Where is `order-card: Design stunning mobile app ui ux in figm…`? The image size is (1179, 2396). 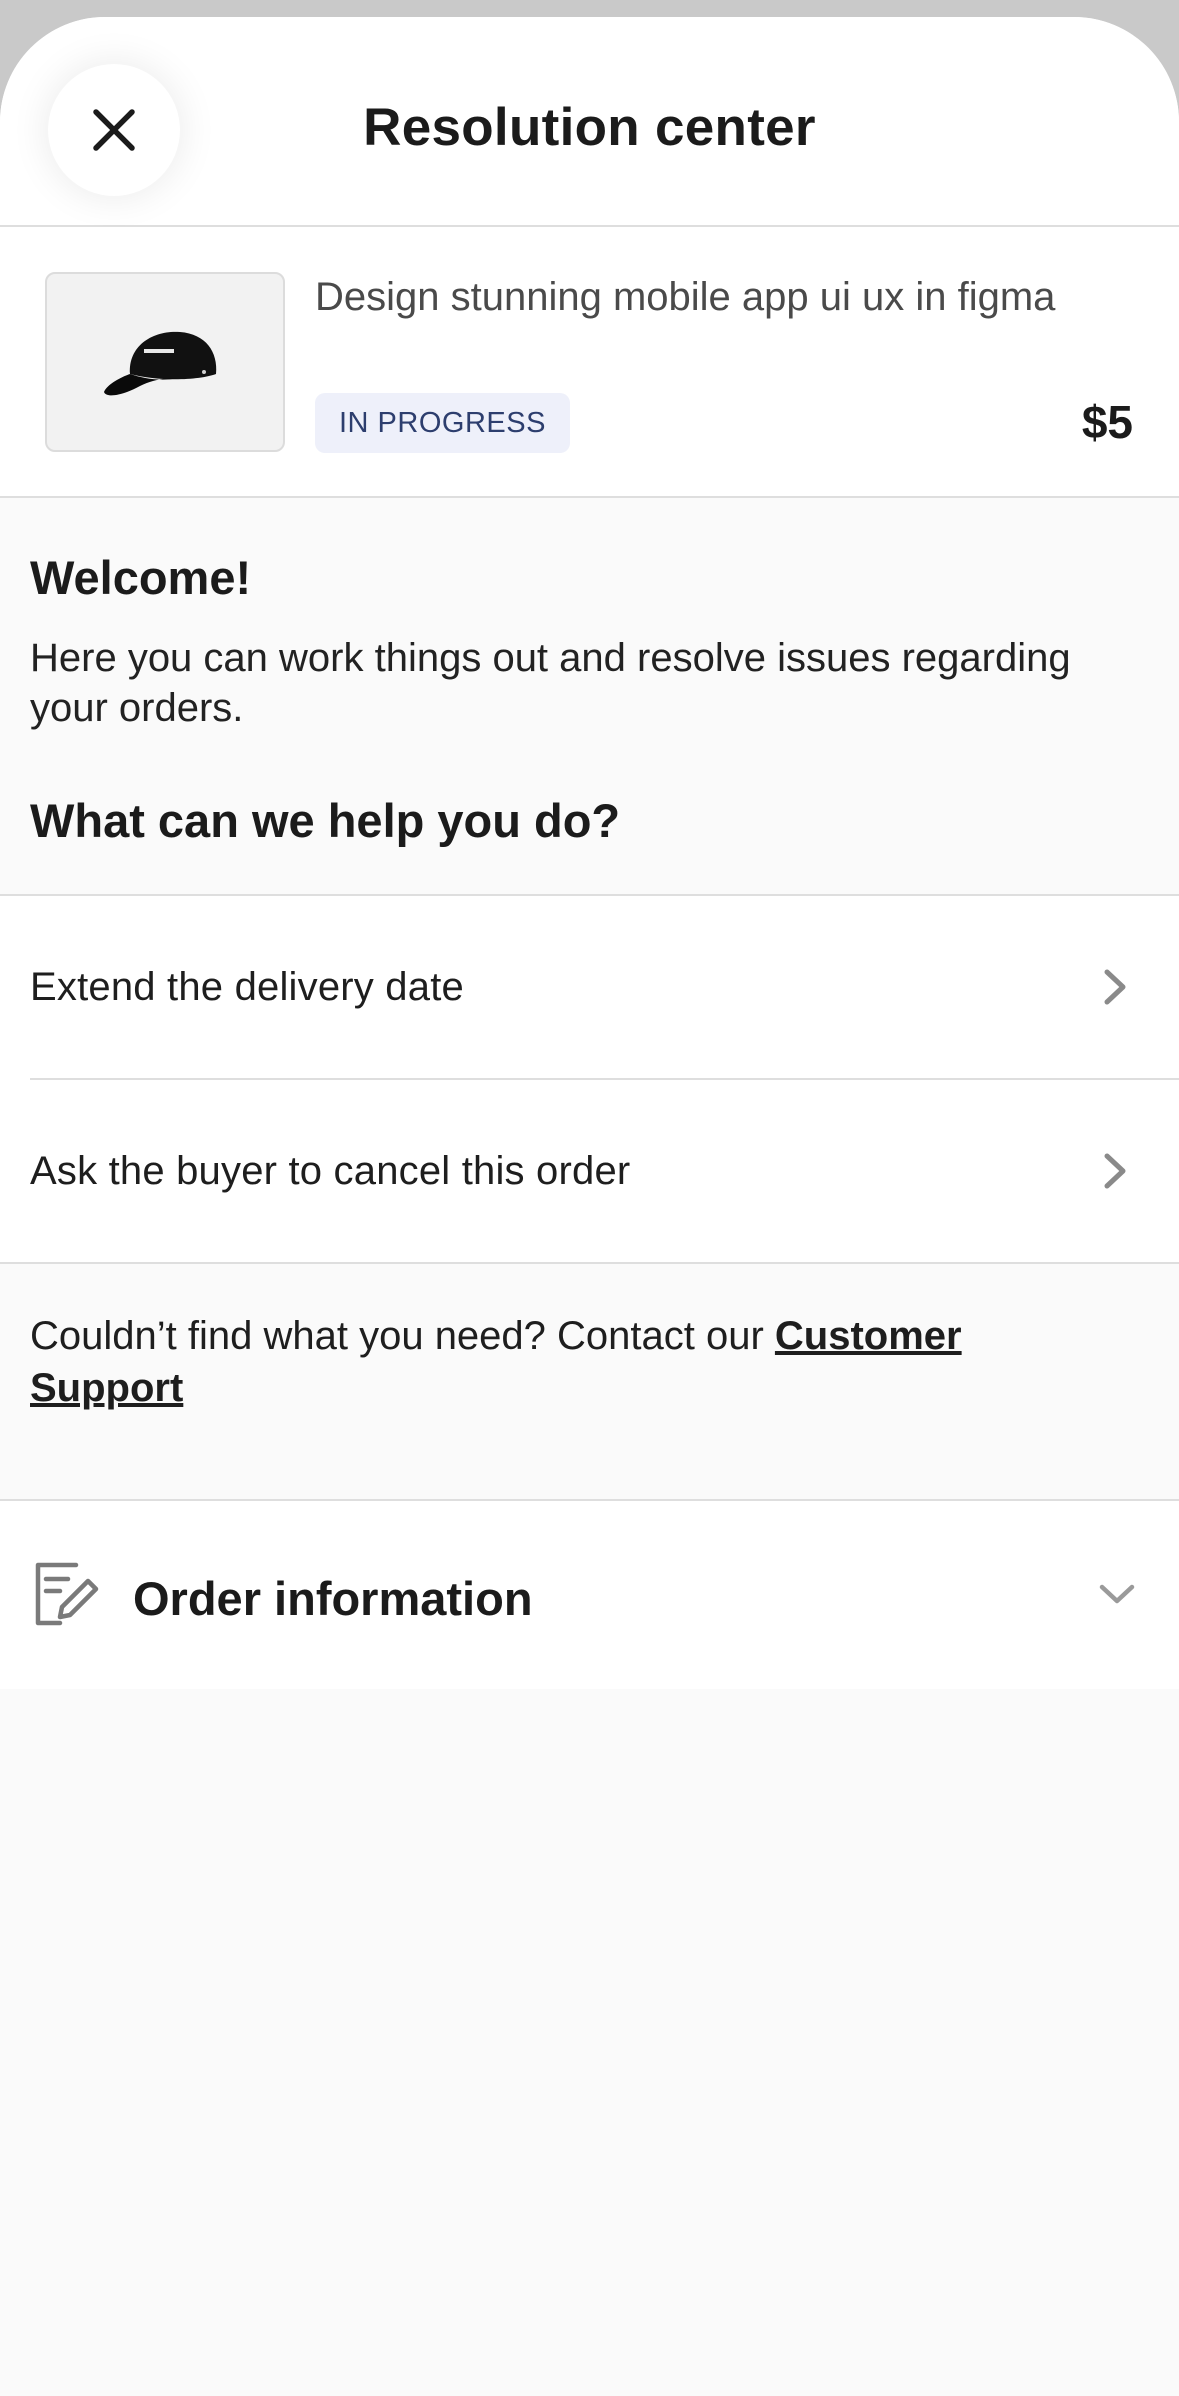
order-card: Design stunning mobile app ui ux in figm… is located at coordinates (589, 362).